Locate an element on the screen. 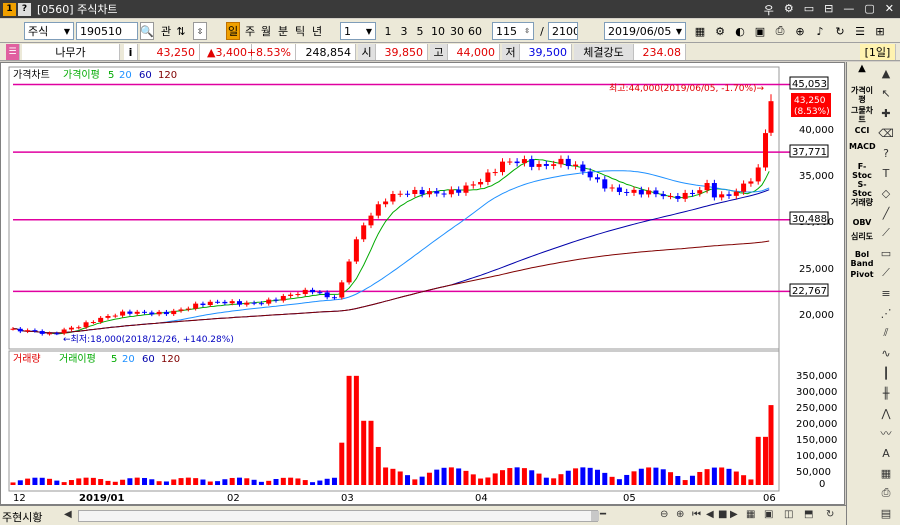 The image size is (900, 525). candle-icon: ┃ is located at coordinates (886, 373).